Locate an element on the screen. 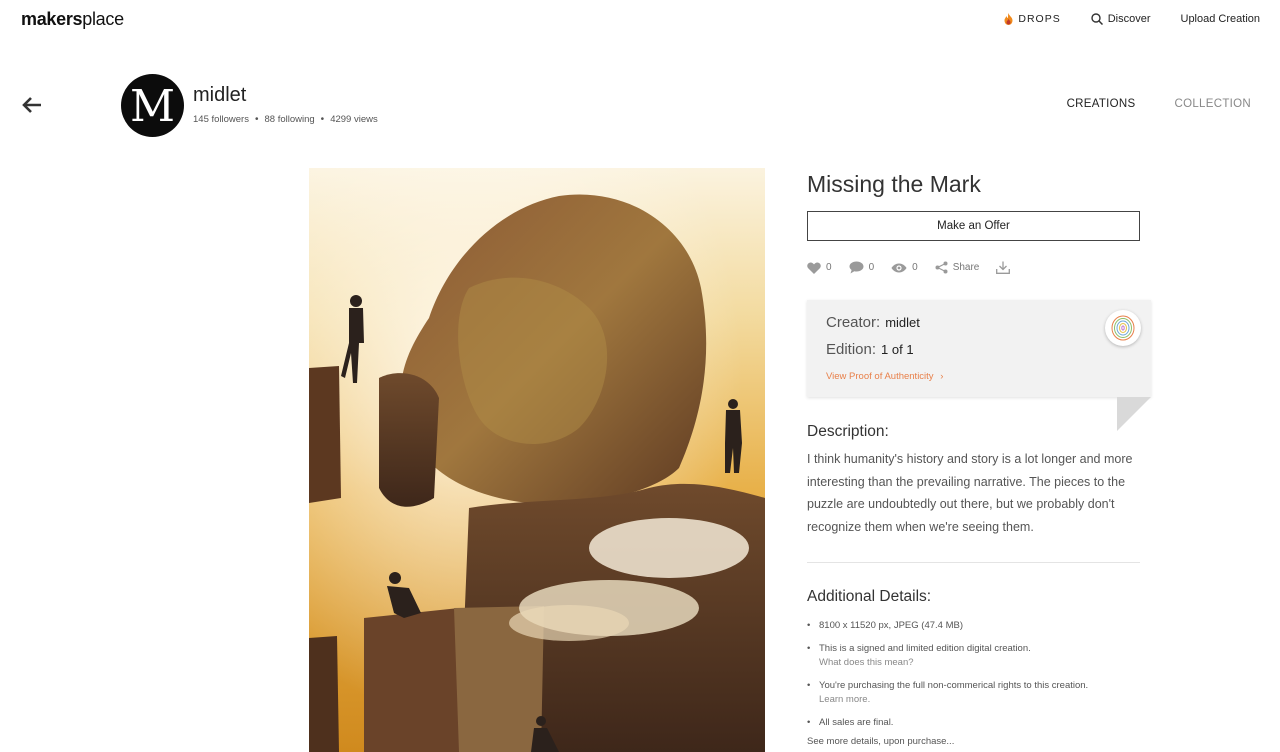 The image size is (1280, 752). views-action: 0 is located at coordinates (904, 267).